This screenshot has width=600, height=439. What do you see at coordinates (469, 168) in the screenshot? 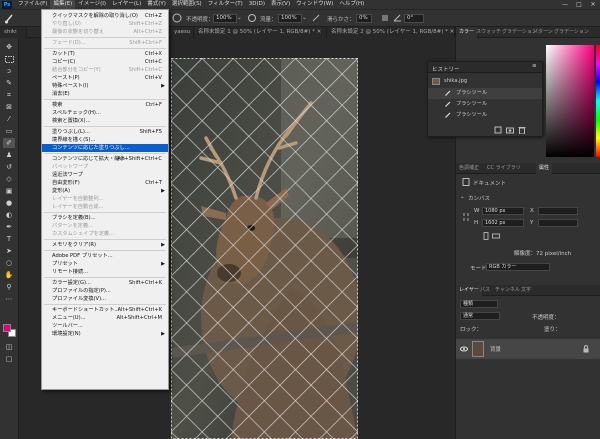
I see `tab-adjustments: 色調補正` at bounding box center [469, 168].